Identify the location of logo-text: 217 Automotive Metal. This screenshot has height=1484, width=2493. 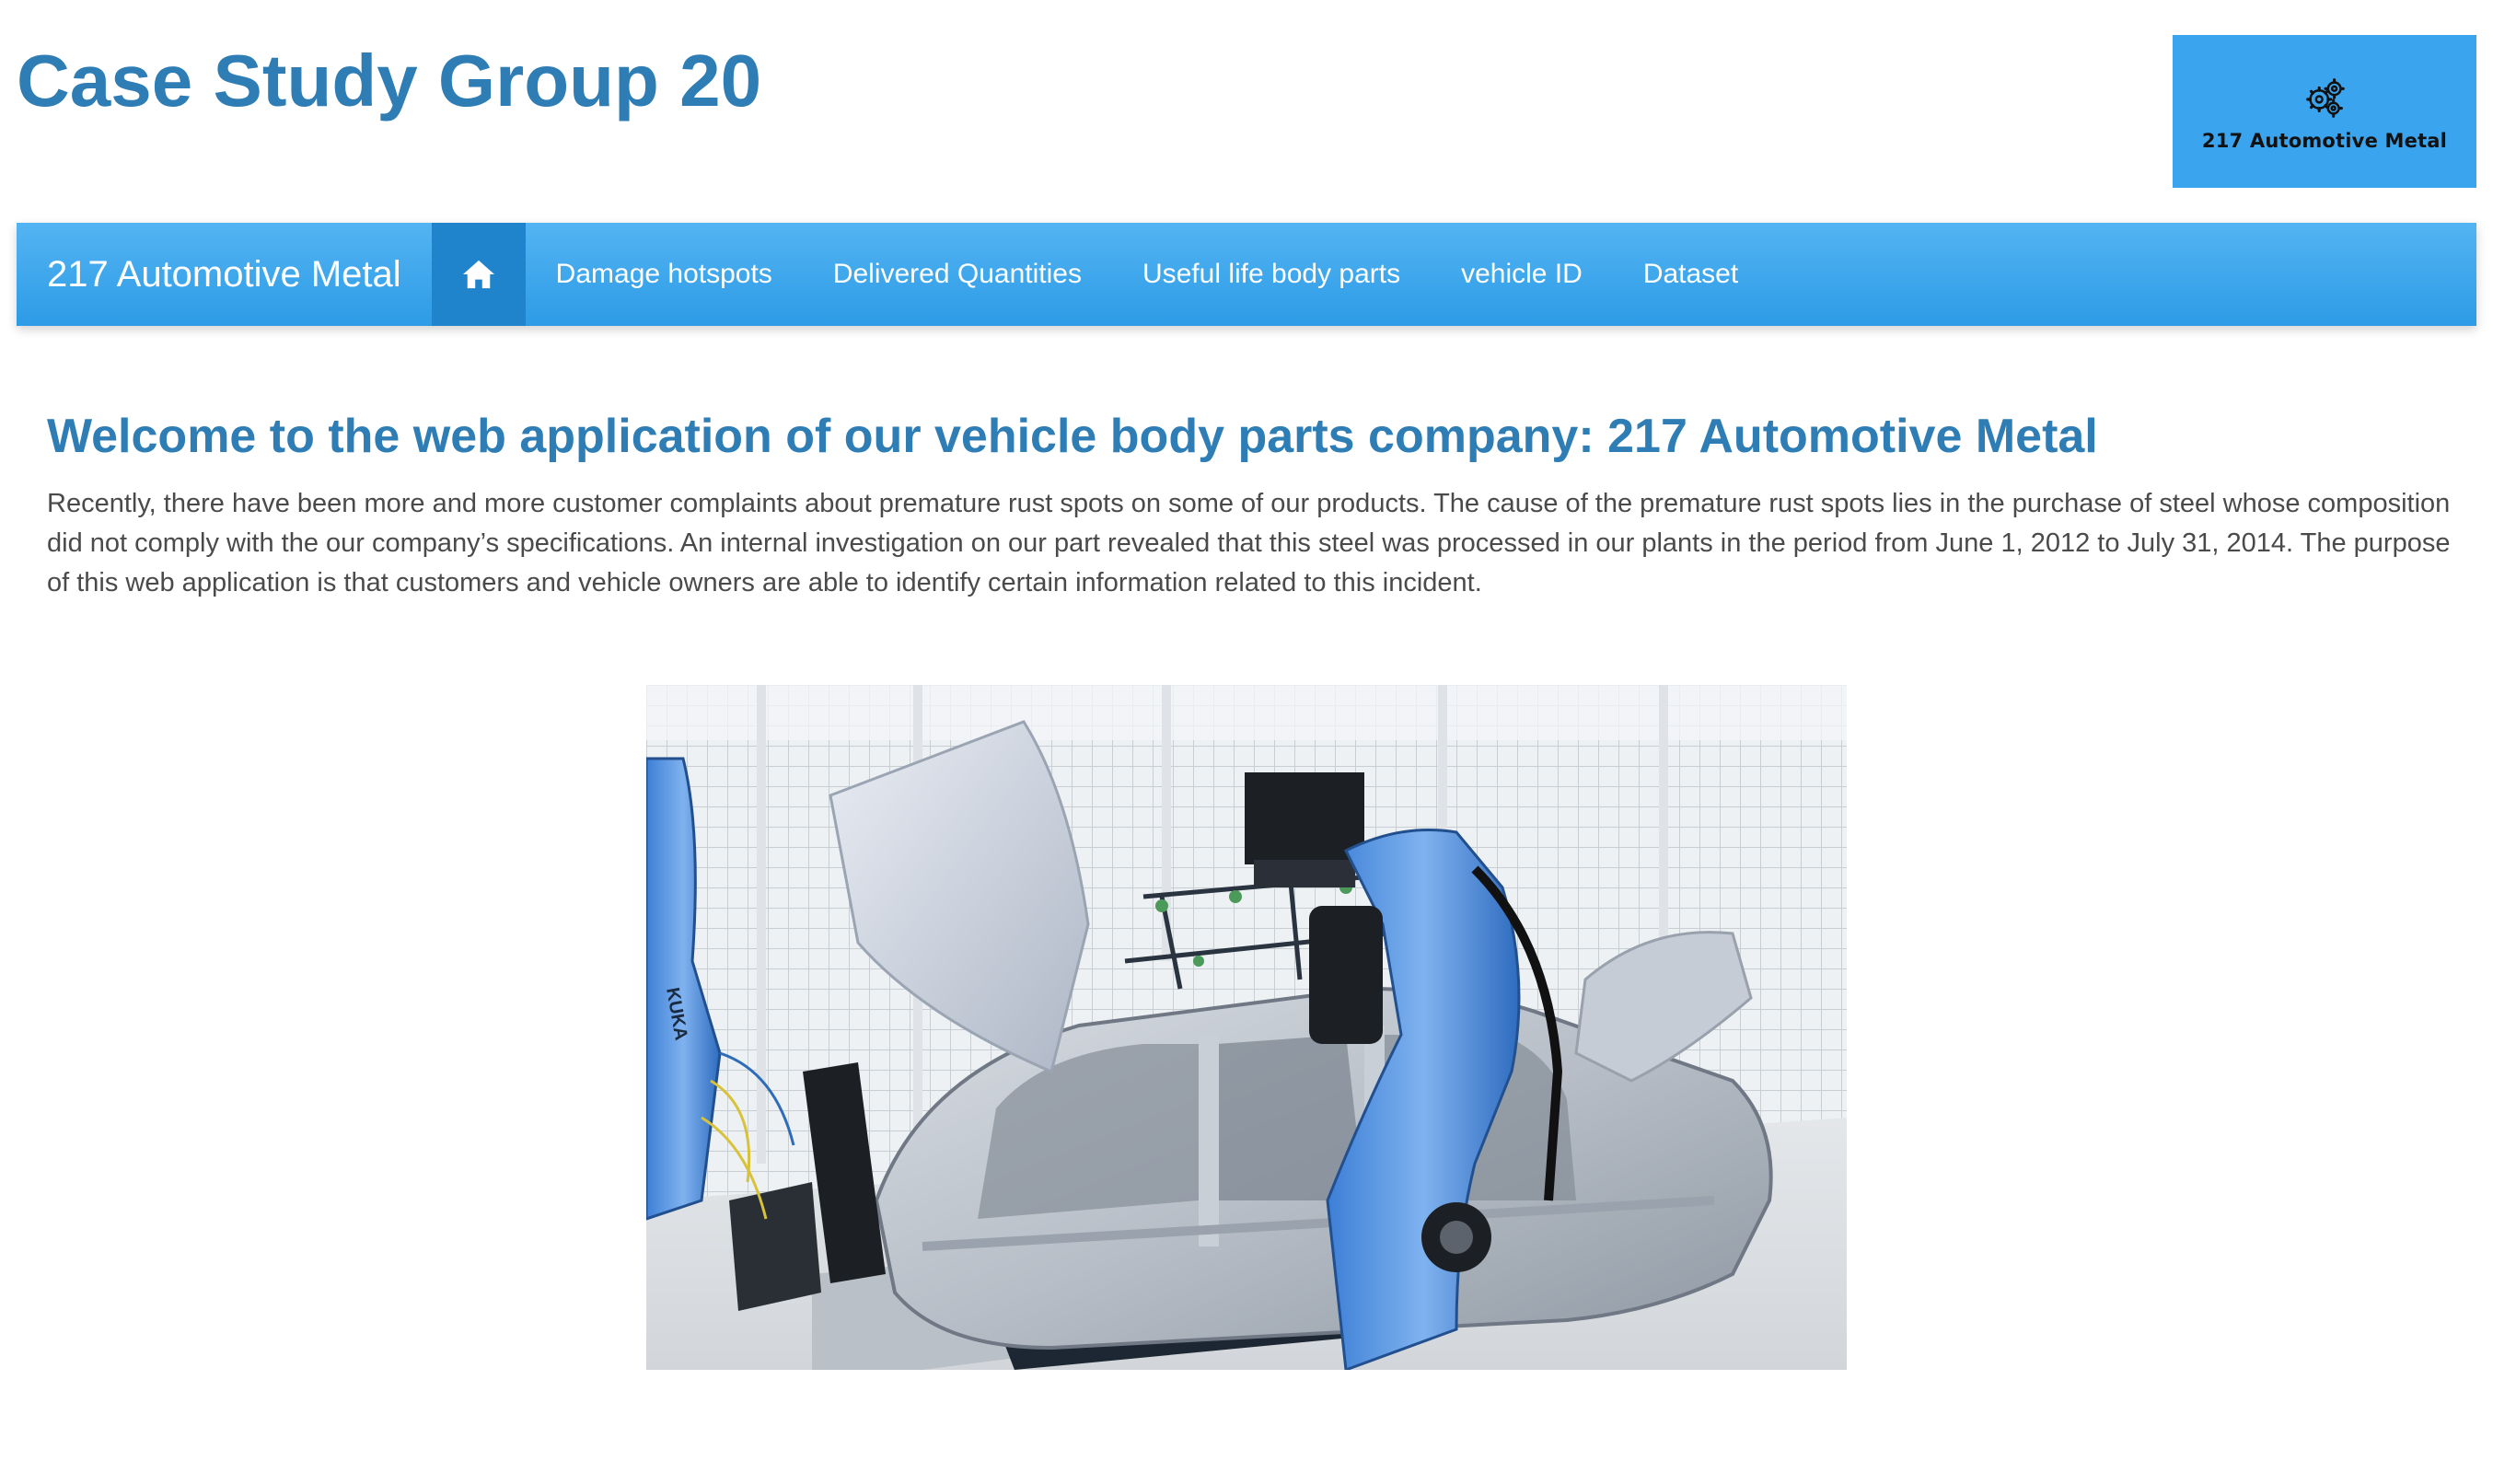
(2324, 141).